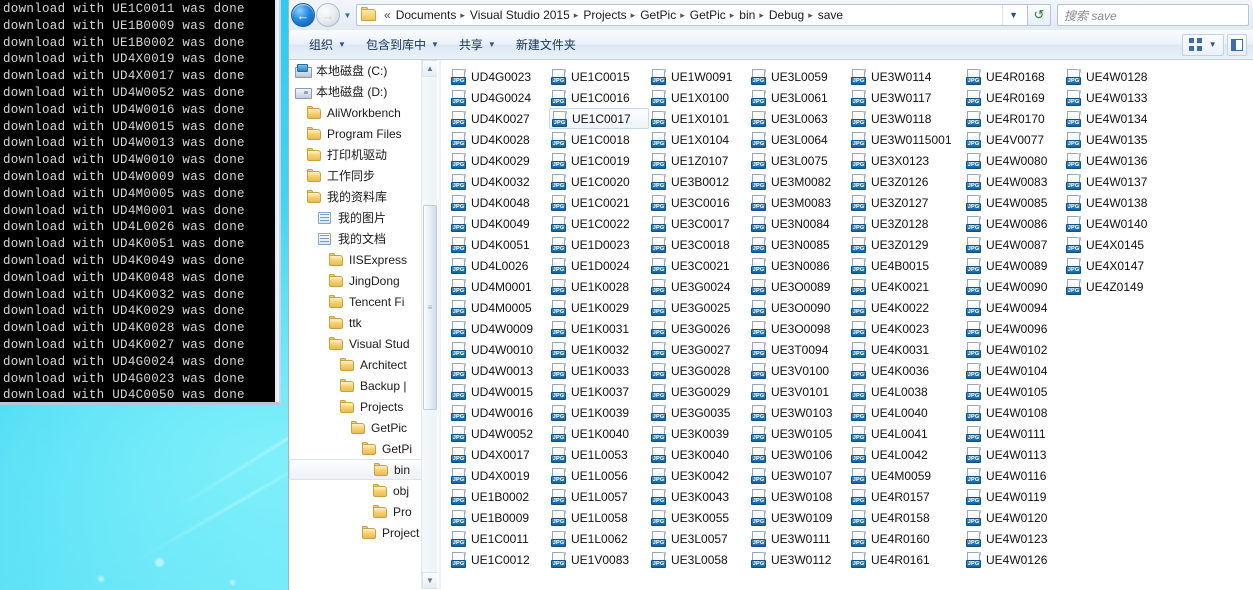 This screenshot has width=1253, height=590. I want to click on file-item: JPG UE1C0021, so click(599, 202).